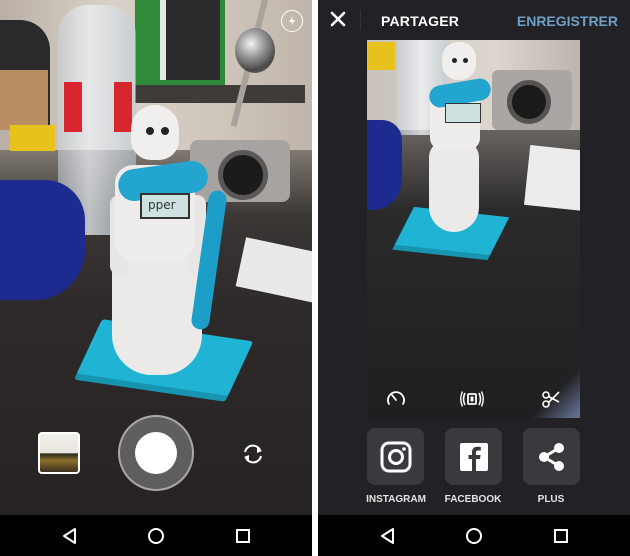 This screenshot has height=556, width=630. I want to click on instagram-icon, so click(395, 456).